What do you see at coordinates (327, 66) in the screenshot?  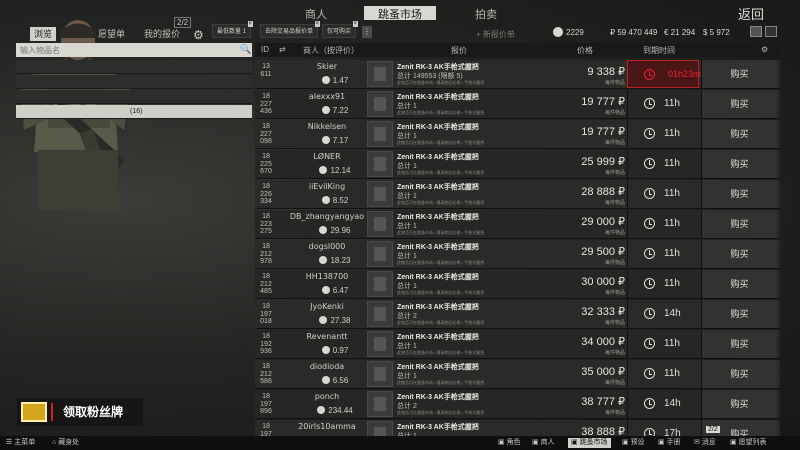 I see `seller-name: Skier` at bounding box center [327, 66].